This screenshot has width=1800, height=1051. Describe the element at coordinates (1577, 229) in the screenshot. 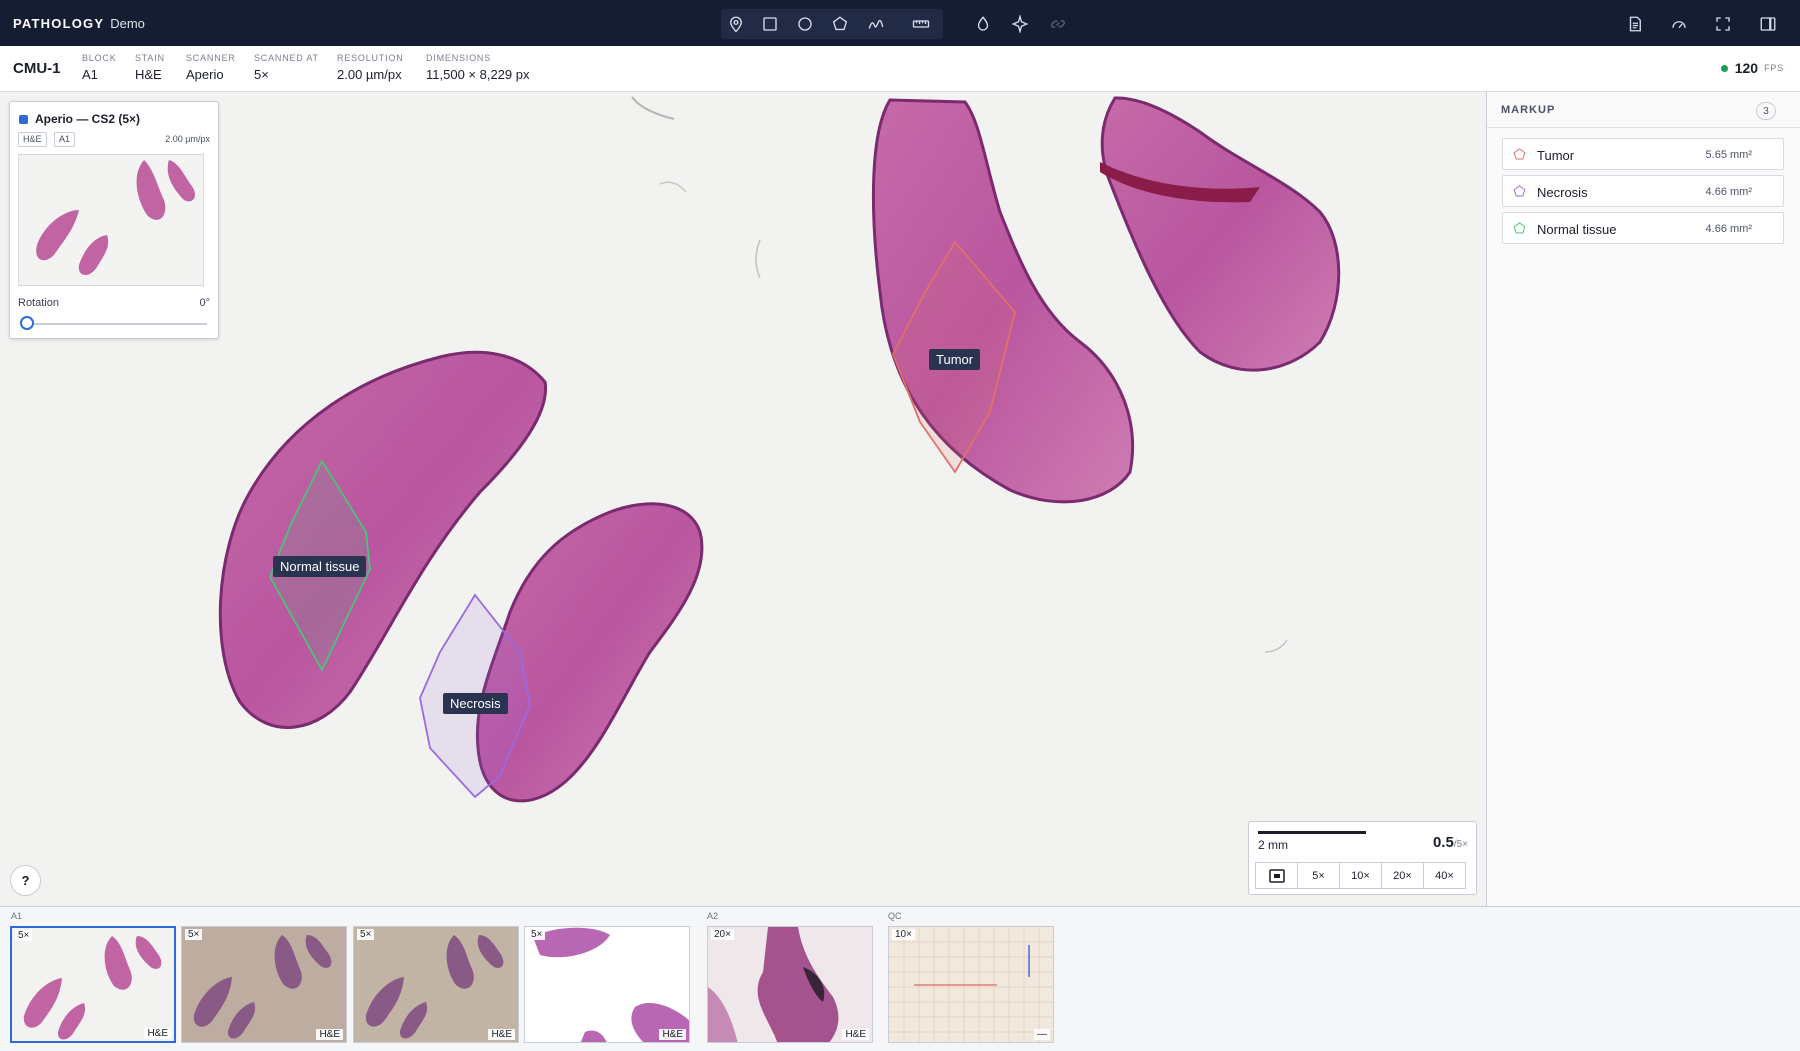

I see `markup-item-name: Normal tissue` at that location.